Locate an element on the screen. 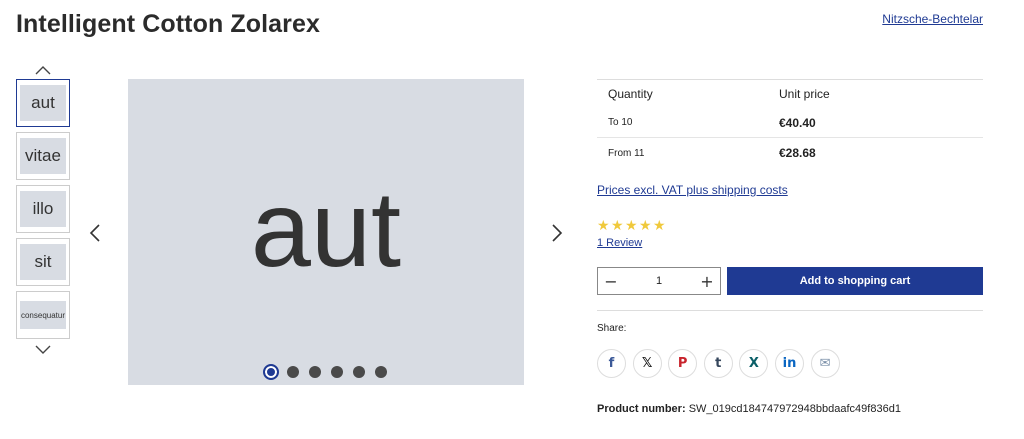  divider is located at coordinates (790, 310).